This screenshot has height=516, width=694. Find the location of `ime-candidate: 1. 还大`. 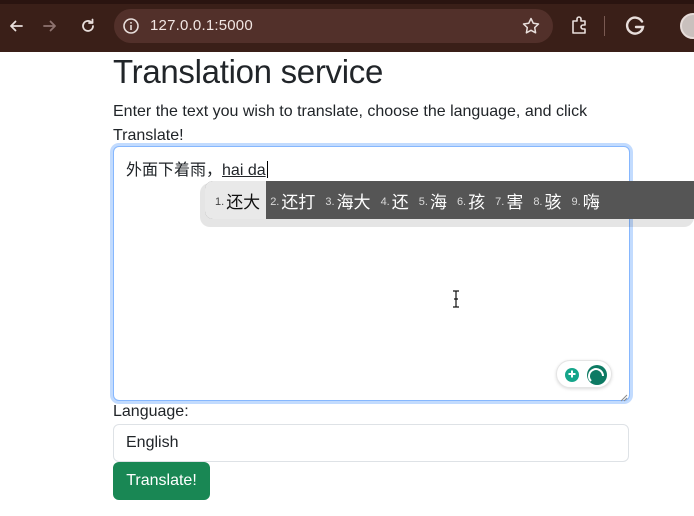

ime-candidate: 1. 还大 is located at coordinates (236, 200).